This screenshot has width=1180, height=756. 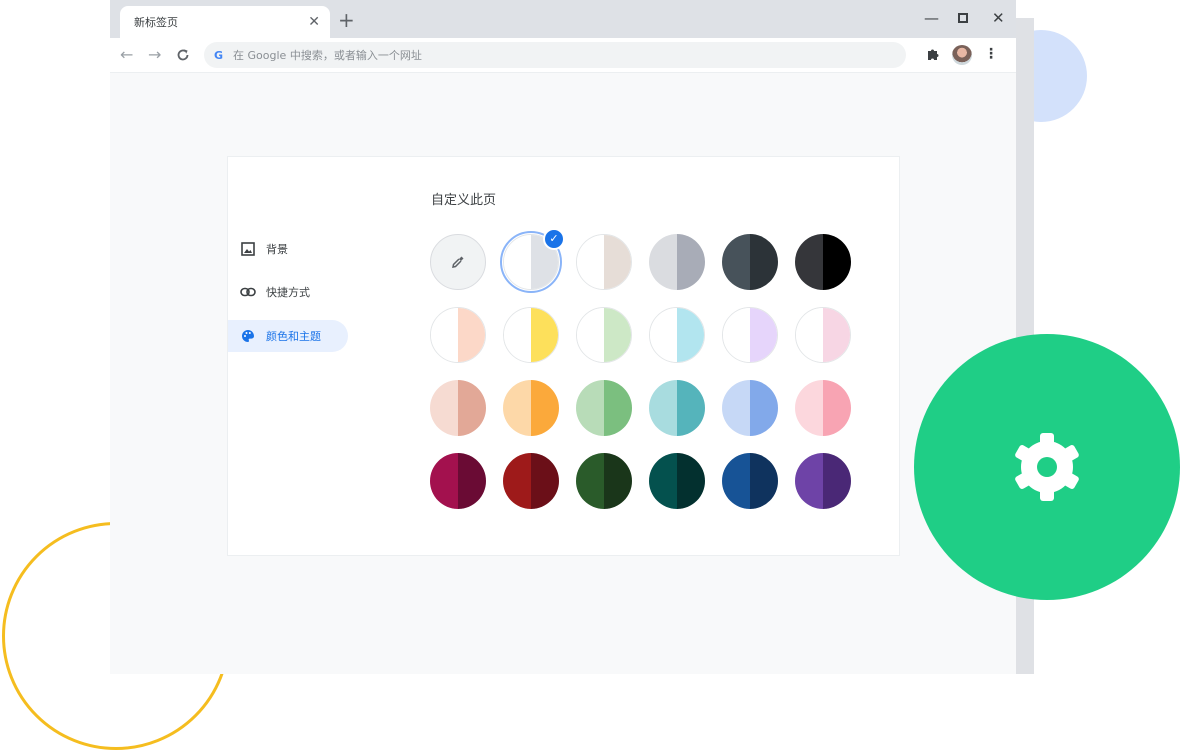 I want to click on palette-icon, so click(x=248, y=336).